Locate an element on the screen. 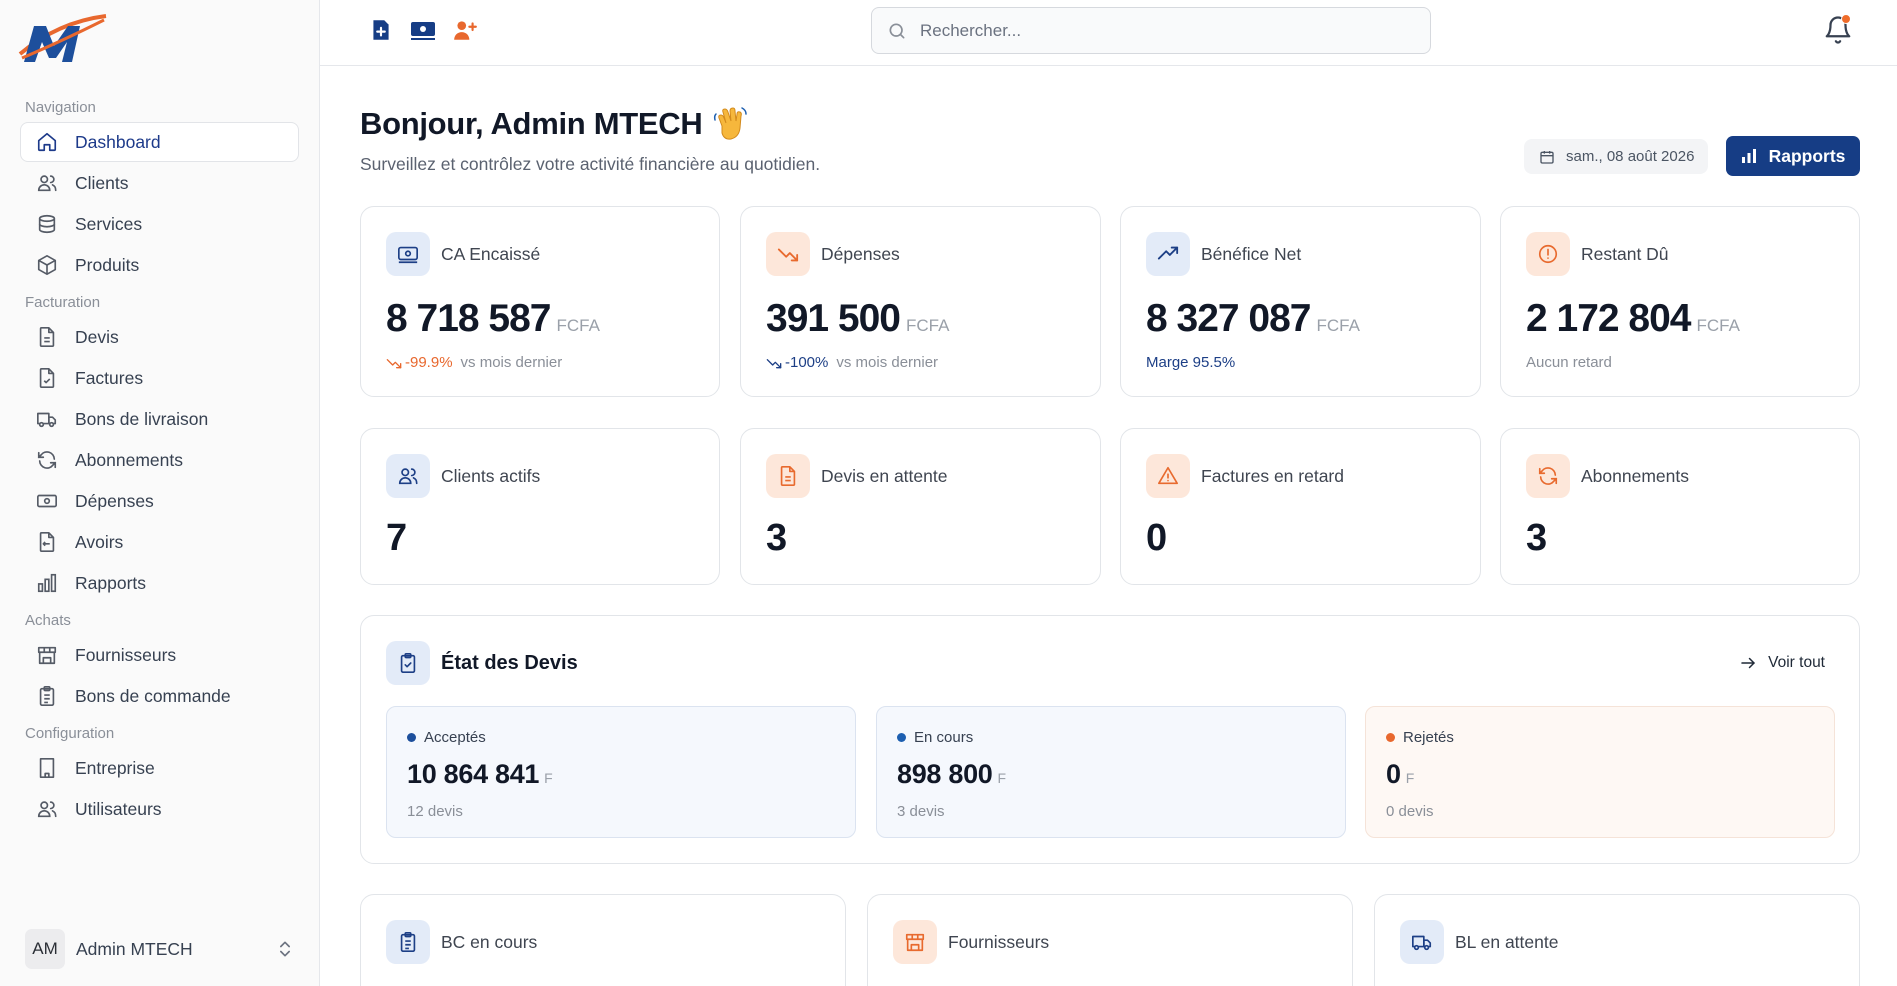  counter-label: Factures en retard is located at coordinates (1272, 475).